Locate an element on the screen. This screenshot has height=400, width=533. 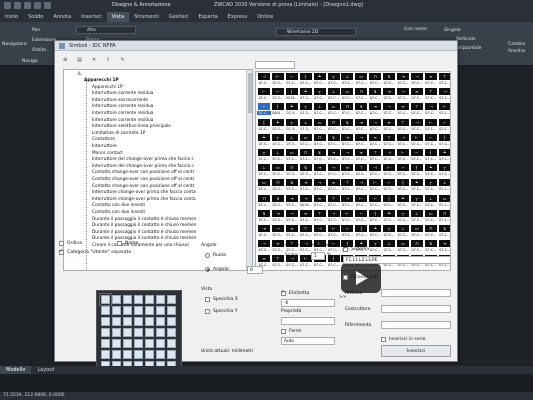
angolo-radio is located at coordinates (207, 269).